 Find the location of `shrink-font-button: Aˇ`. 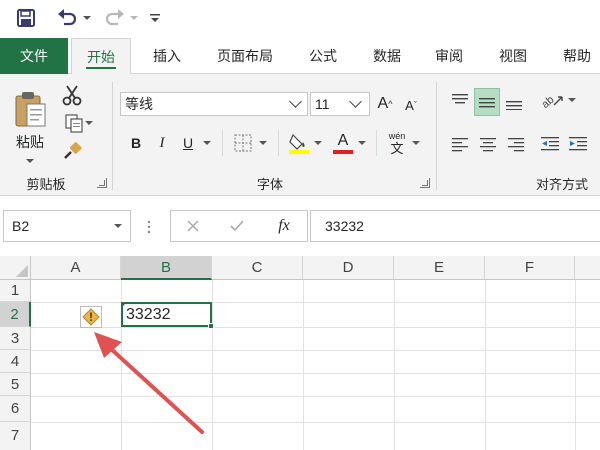

shrink-font-button: Aˇ is located at coordinates (411, 105).